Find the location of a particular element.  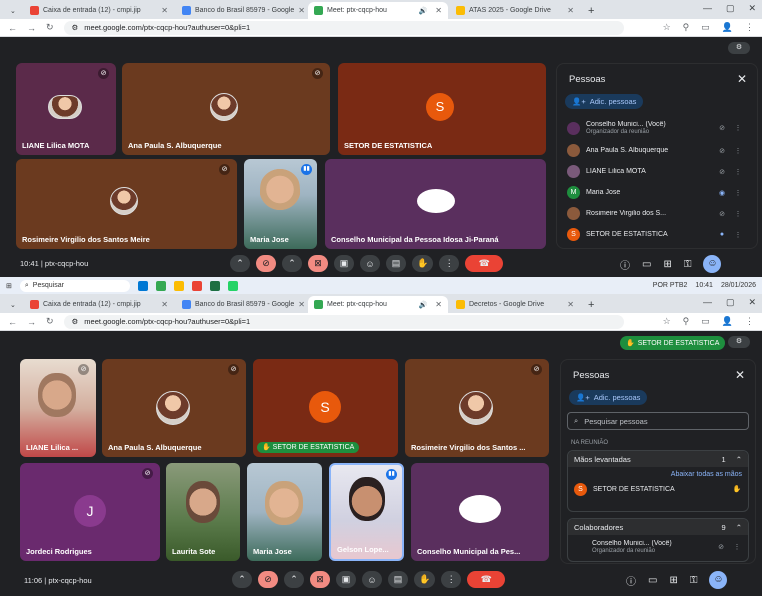

participant-video-tile: ▮▮ Maria Jose is located at coordinates (280, 204).